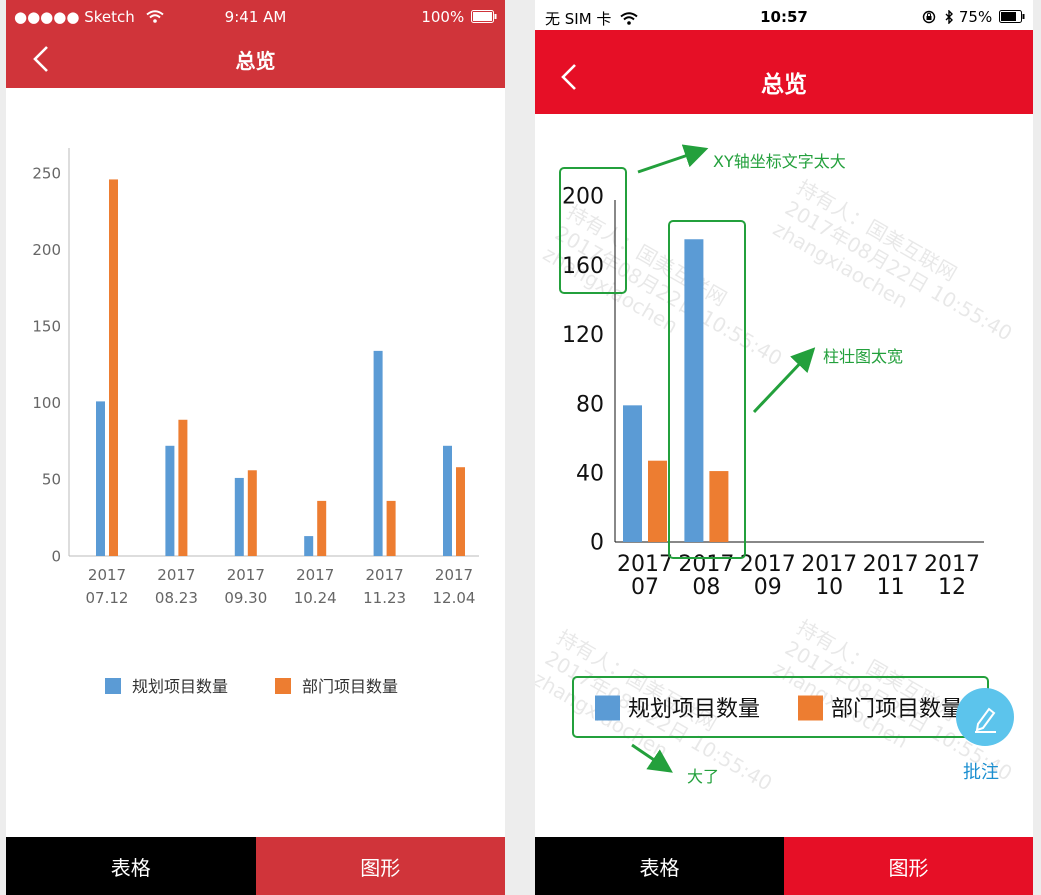 This screenshot has height=895, width=1041. I want to click on x-tick-label: 10.24, so click(315, 598).